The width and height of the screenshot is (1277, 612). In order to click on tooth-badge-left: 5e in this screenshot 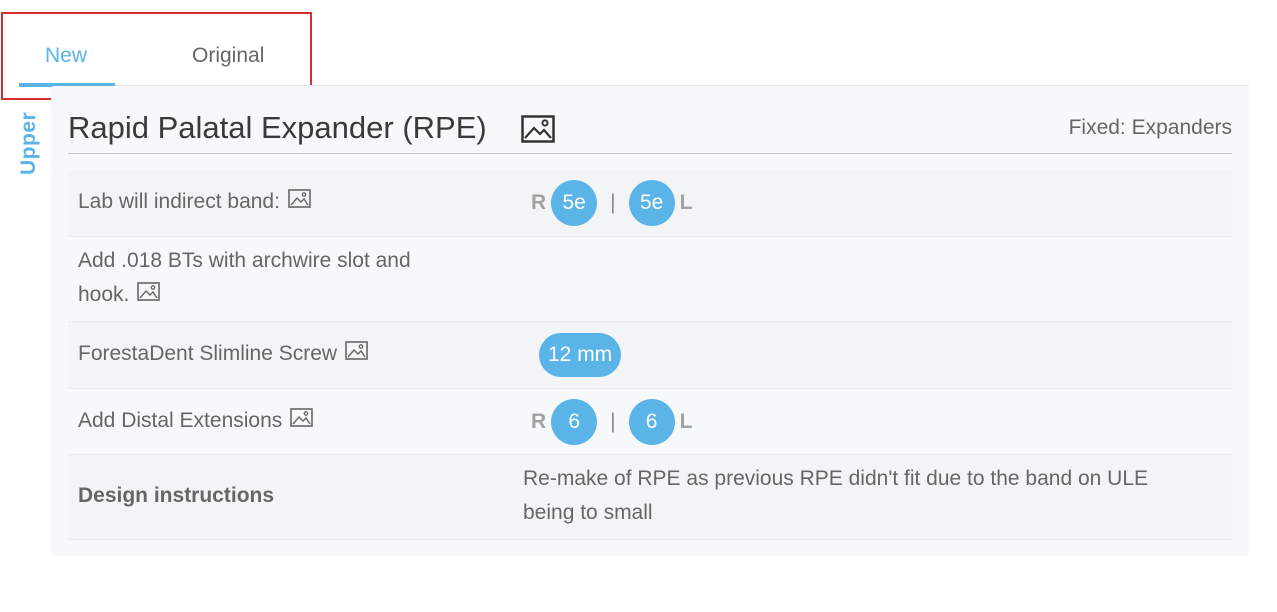, I will do `click(651, 203)`.